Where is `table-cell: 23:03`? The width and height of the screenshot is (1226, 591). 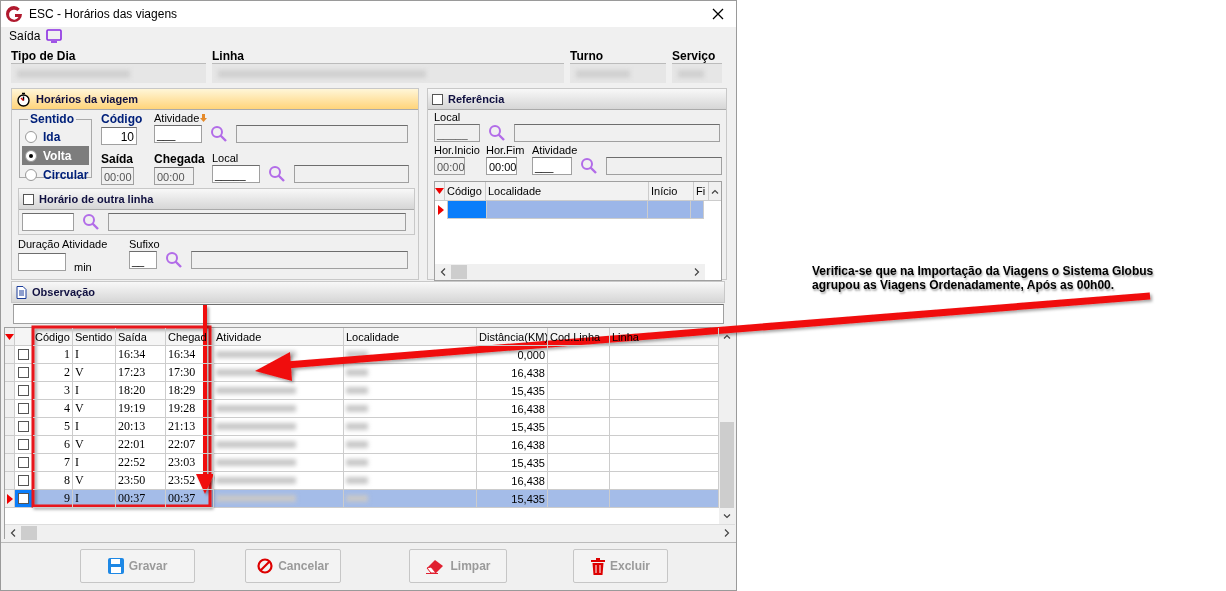 table-cell: 23:03 is located at coordinates (190, 463).